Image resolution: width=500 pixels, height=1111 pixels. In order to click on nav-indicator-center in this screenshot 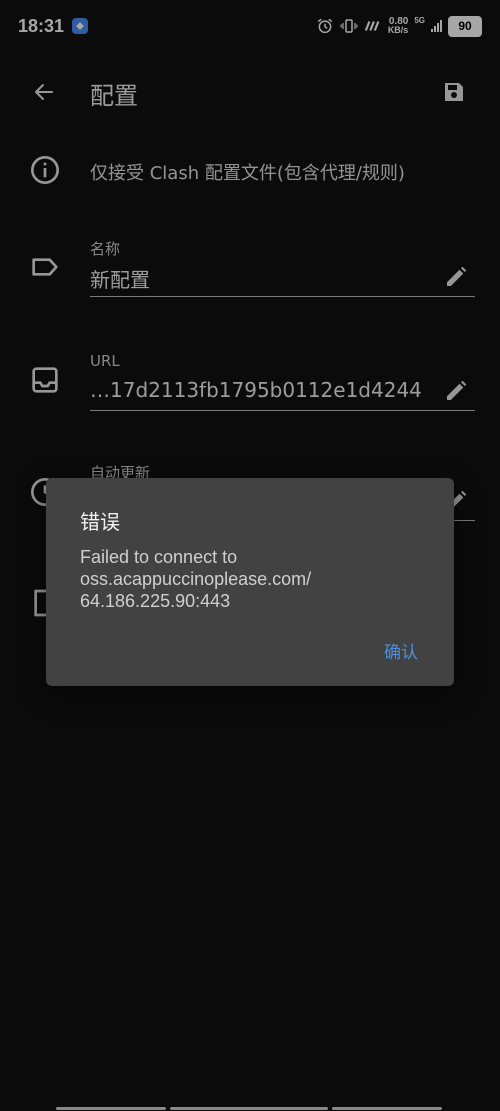, I will do `click(249, 1108)`.